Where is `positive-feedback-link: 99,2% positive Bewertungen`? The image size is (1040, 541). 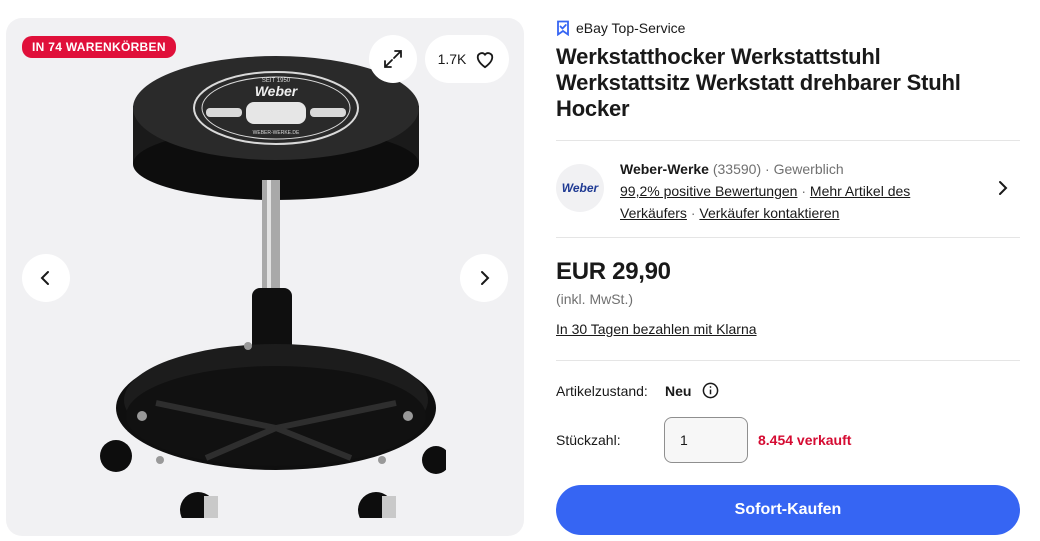 positive-feedback-link: 99,2% positive Bewertungen is located at coordinates (708, 191).